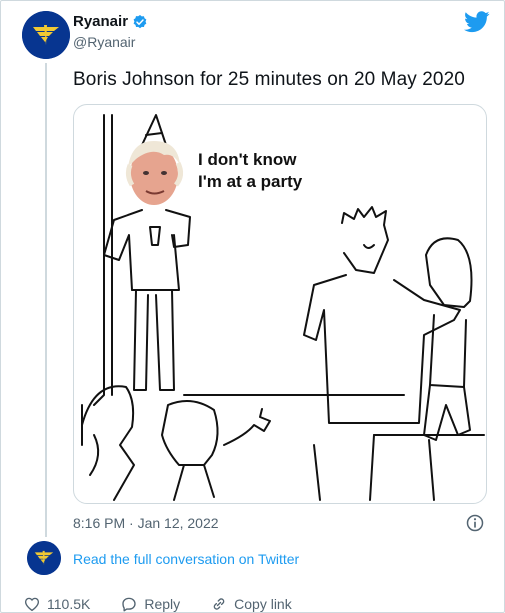  What do you see at coordinates (219, 604) in the screenshot?
I see `link-icon` at bounding box center [219, 604].